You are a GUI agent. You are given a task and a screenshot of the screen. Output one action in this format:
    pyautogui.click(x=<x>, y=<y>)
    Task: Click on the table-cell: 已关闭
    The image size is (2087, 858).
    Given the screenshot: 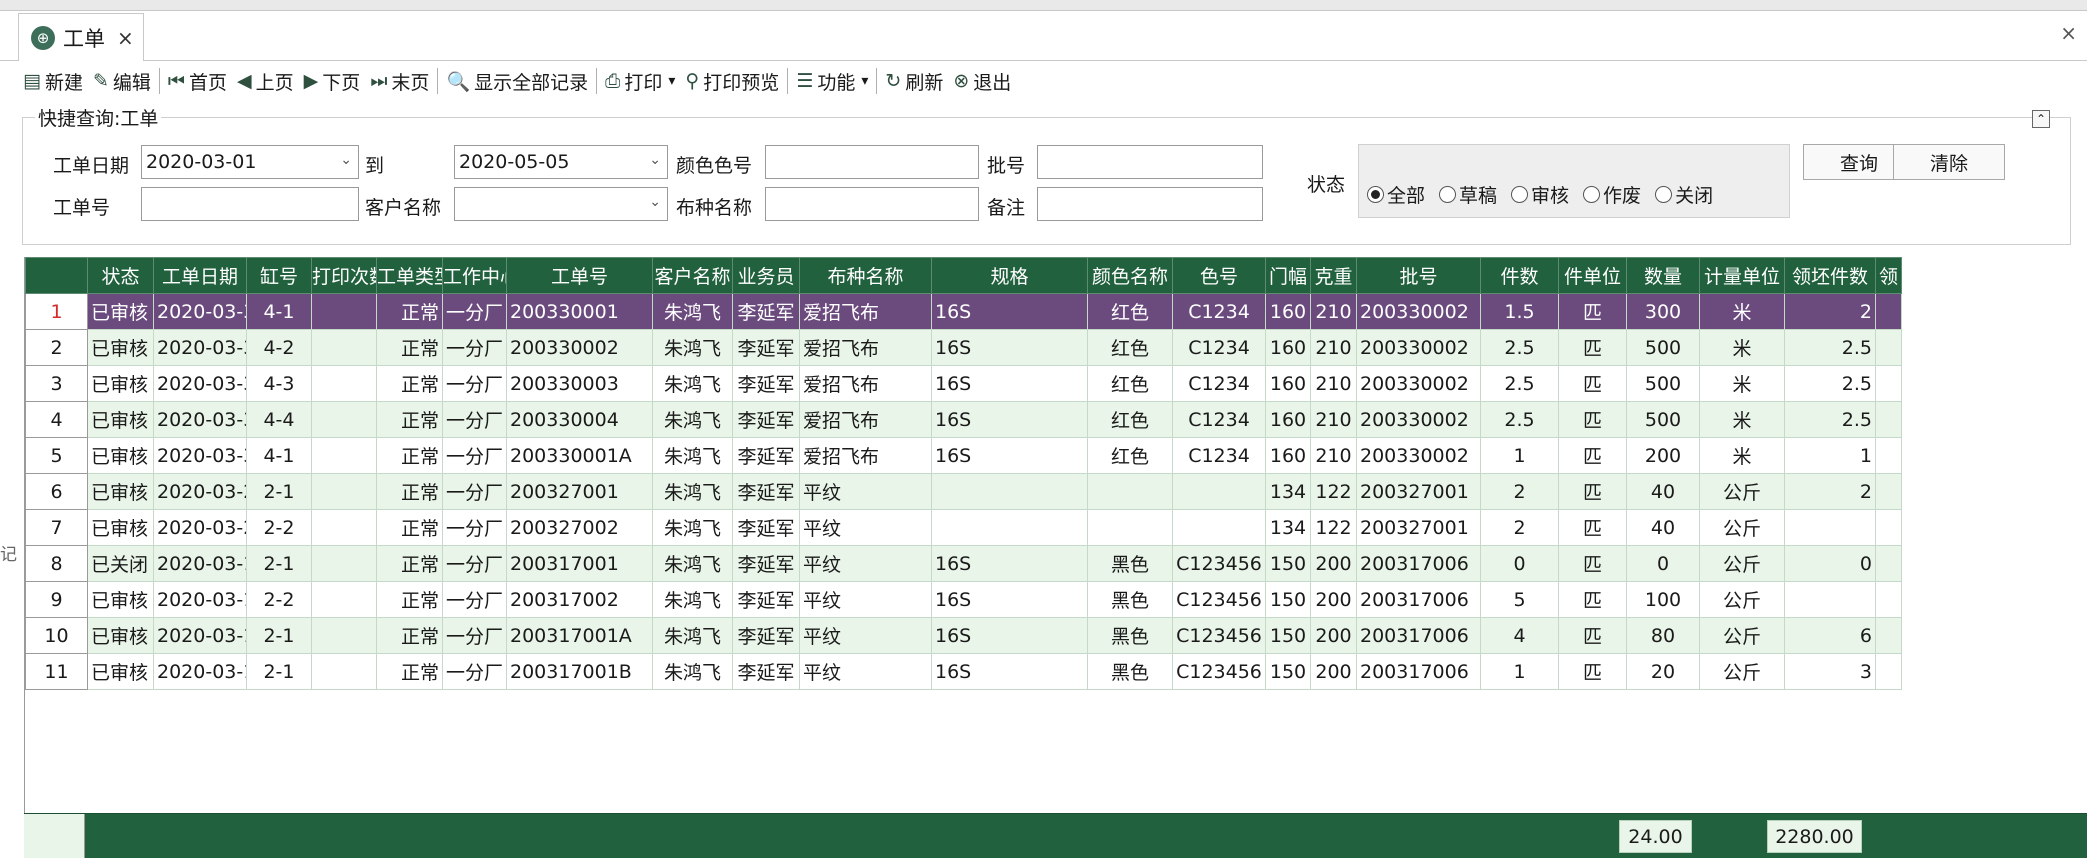 What is the action you would take?
    pyautogui.click(x=120, y=563)
    